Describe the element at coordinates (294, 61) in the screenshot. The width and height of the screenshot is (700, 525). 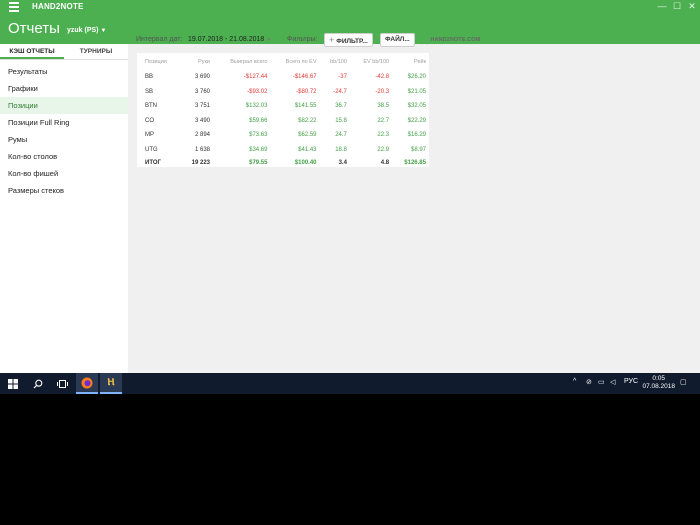
I see `column-header-ev-won: Всего по EV` at that location.